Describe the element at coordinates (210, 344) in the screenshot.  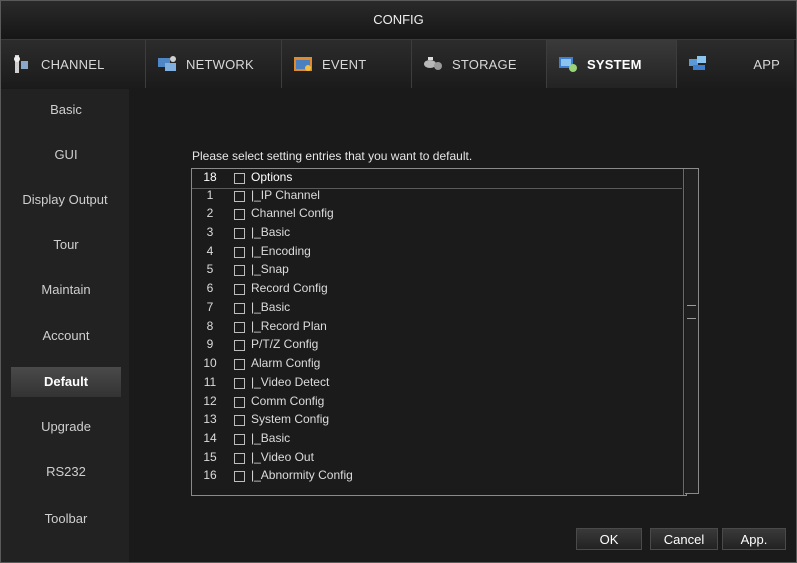
I see `row-number: 9` at that location.